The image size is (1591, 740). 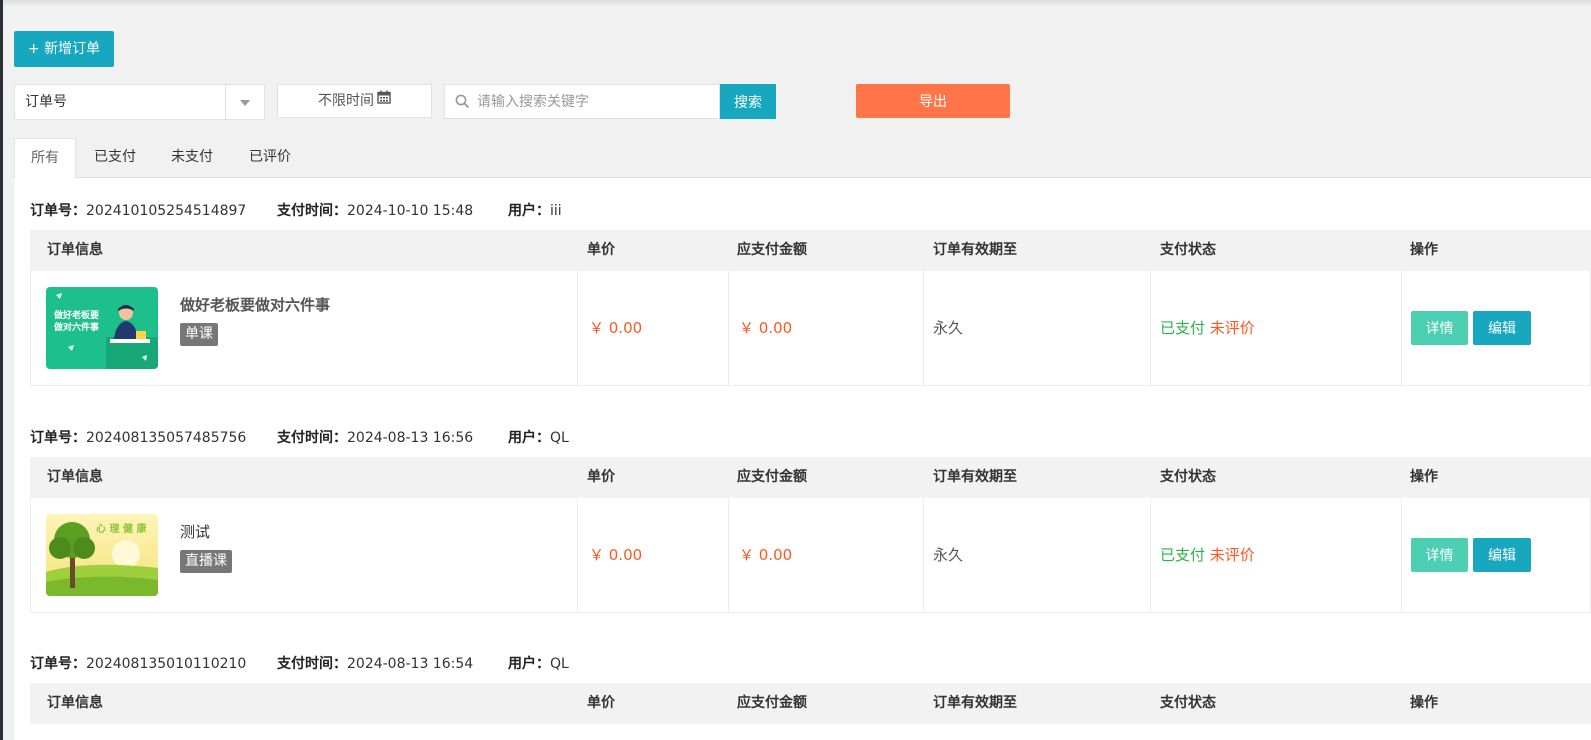 What do you see at coordinates (166, 211) in the screenshot?
I see `order-no: 202410105254514897` at bounding box center [166, 211].